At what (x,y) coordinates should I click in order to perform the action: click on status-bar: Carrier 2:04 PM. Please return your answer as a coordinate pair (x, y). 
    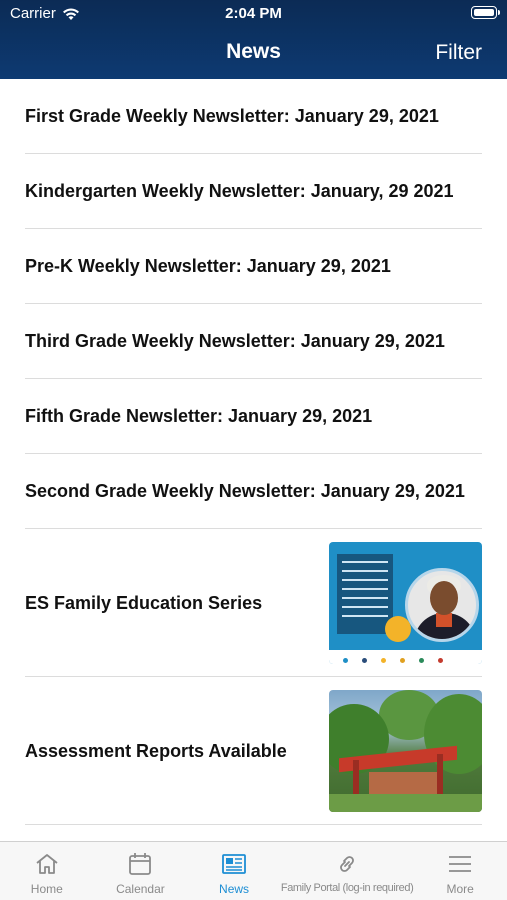
    Looking at the image, I should click on (253, 14).